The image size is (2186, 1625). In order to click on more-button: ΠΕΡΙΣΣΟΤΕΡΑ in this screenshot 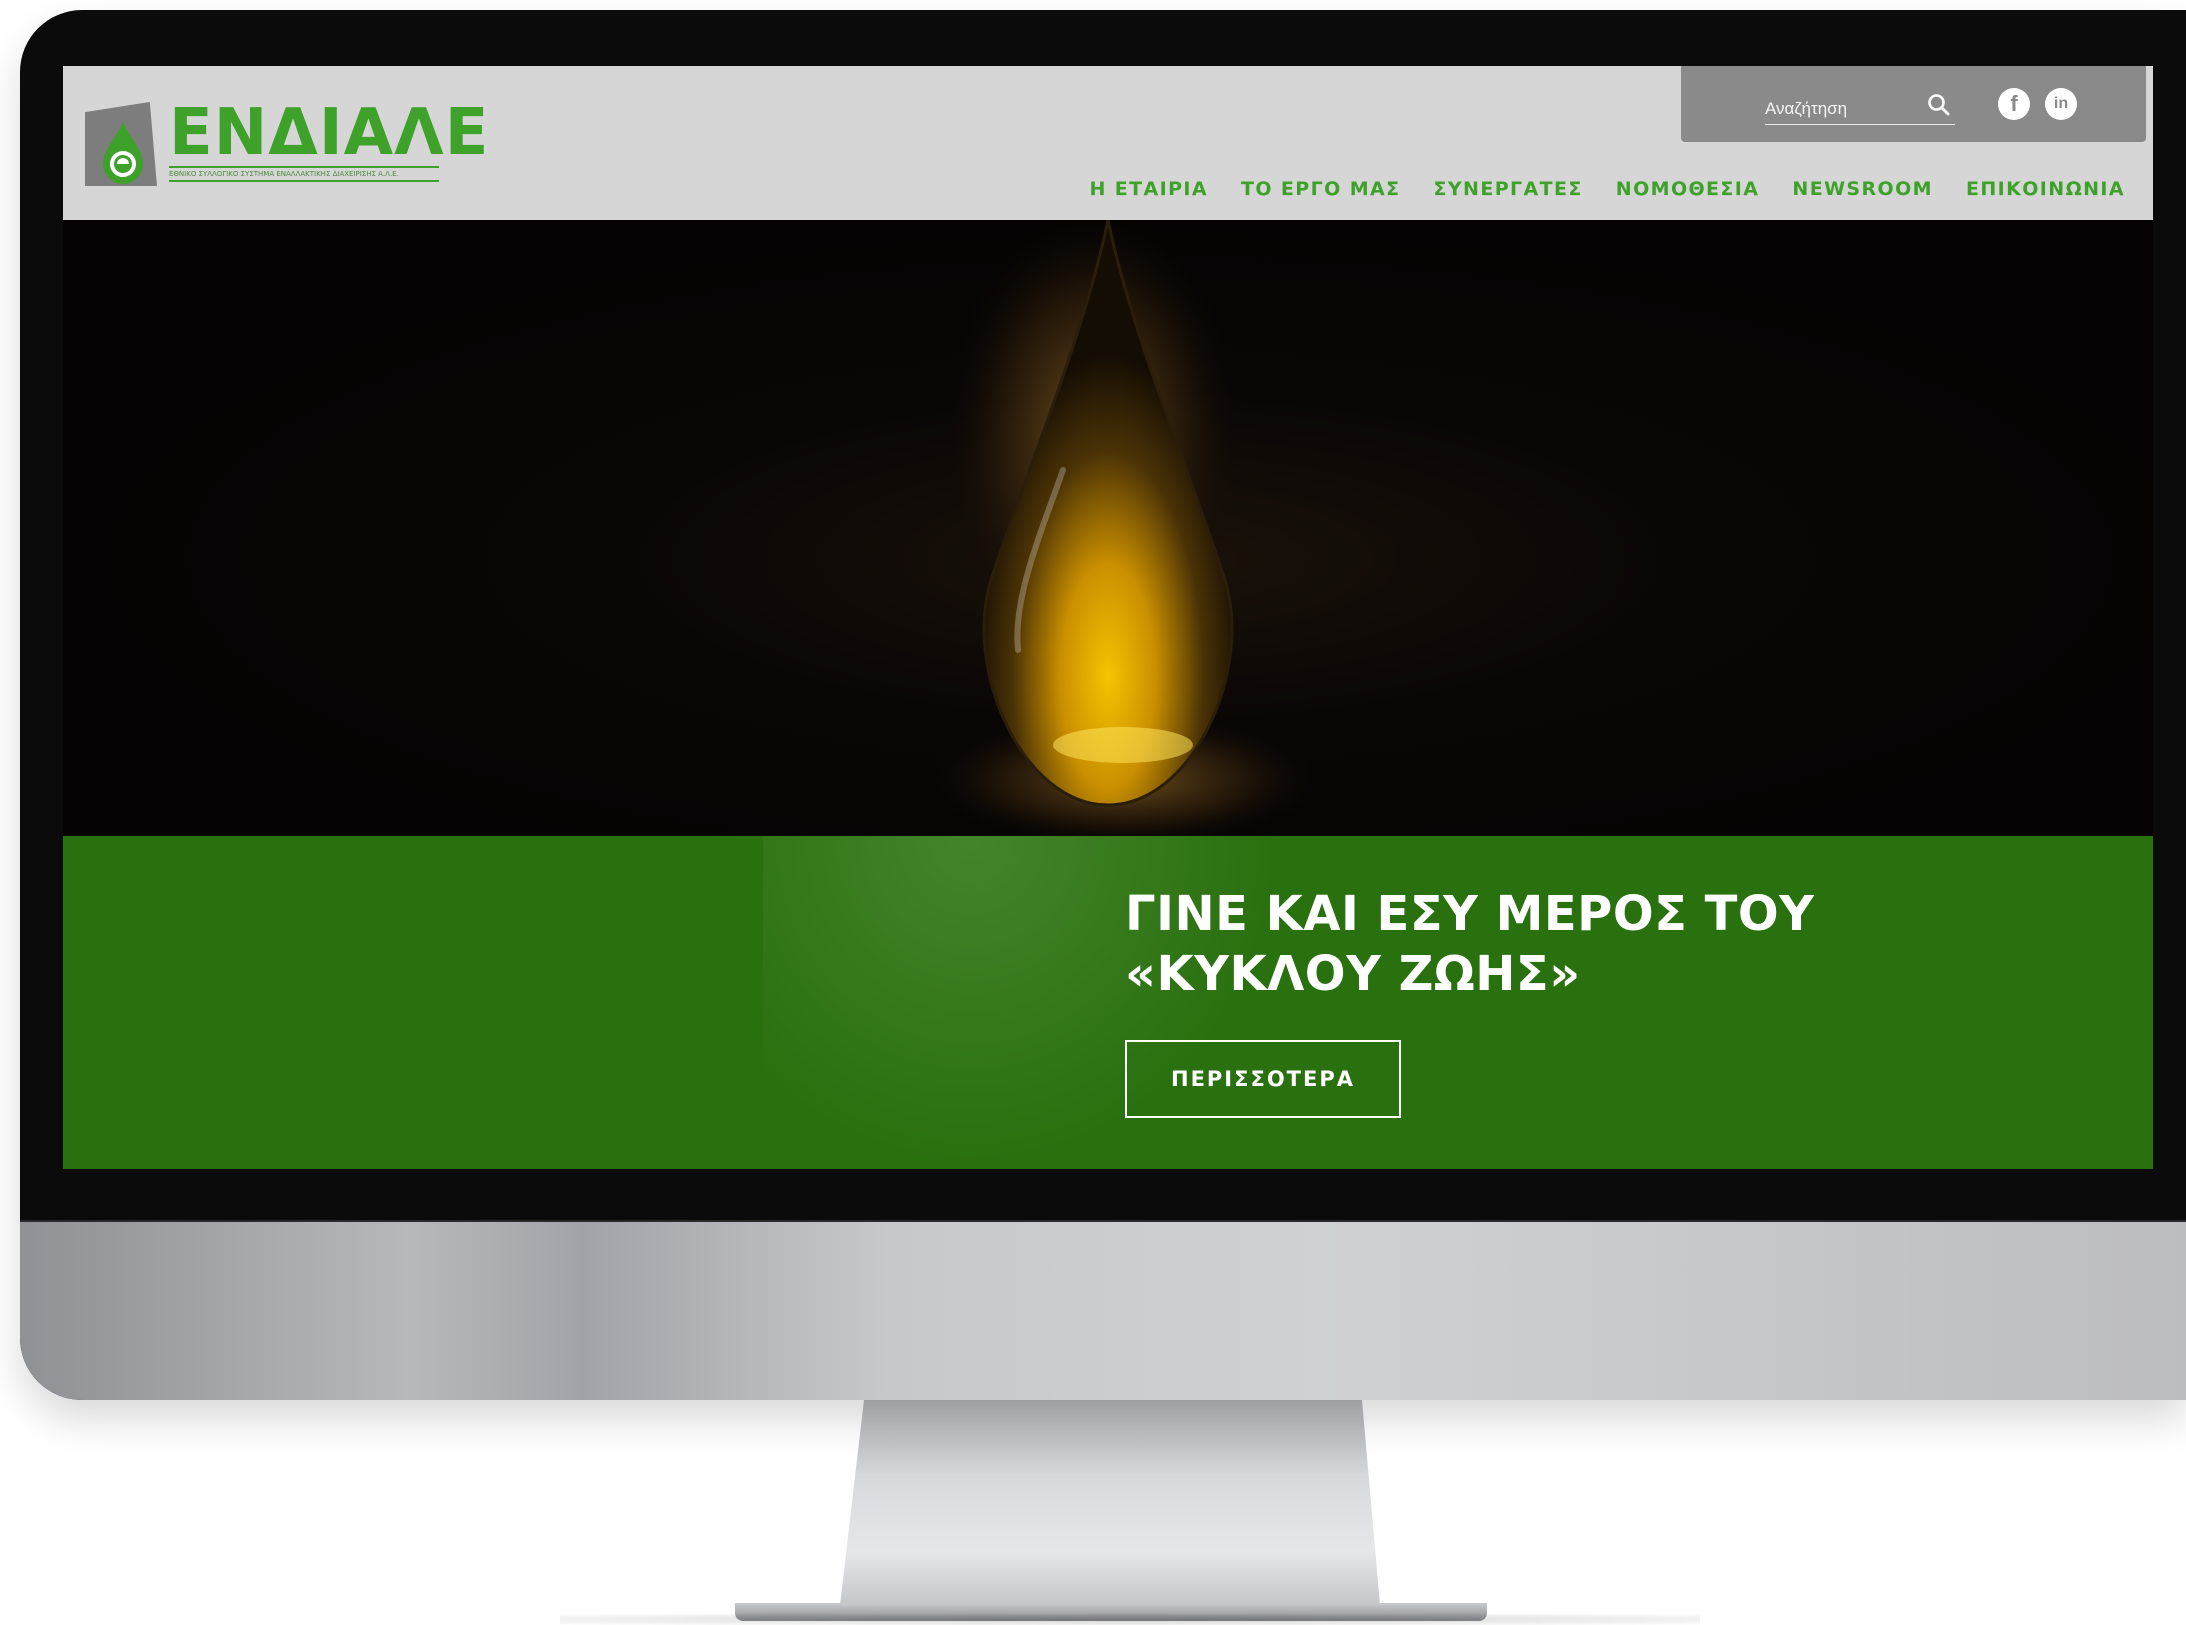, I will do `click(1263, 1079)`.